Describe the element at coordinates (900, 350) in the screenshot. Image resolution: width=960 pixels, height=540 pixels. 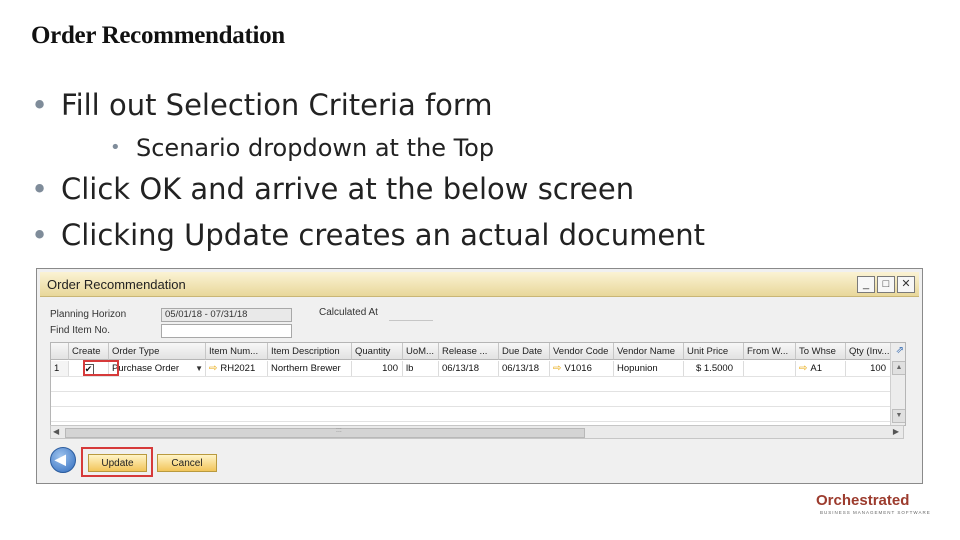
I see `expand-icon: ⇗` at that location.